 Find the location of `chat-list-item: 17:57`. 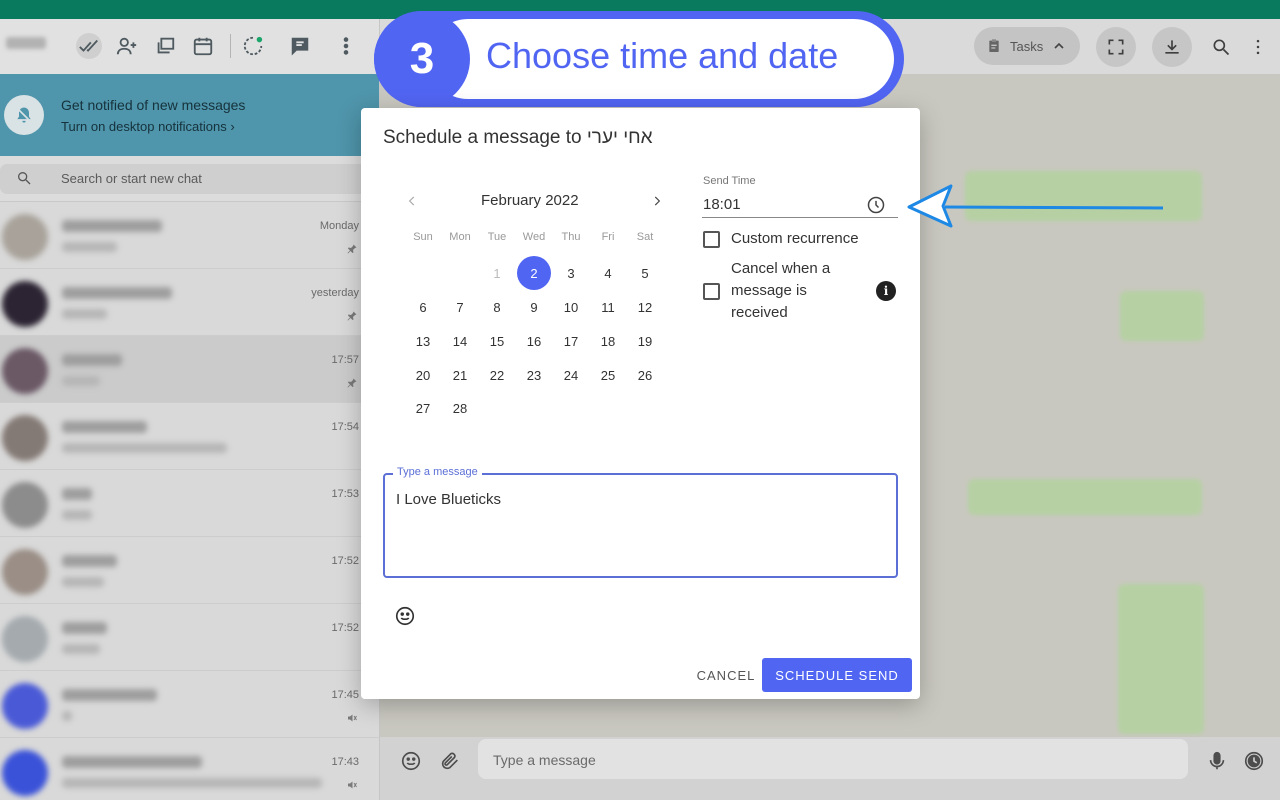

chat-list-item: 17:57 is located at coordinates (189, 369).